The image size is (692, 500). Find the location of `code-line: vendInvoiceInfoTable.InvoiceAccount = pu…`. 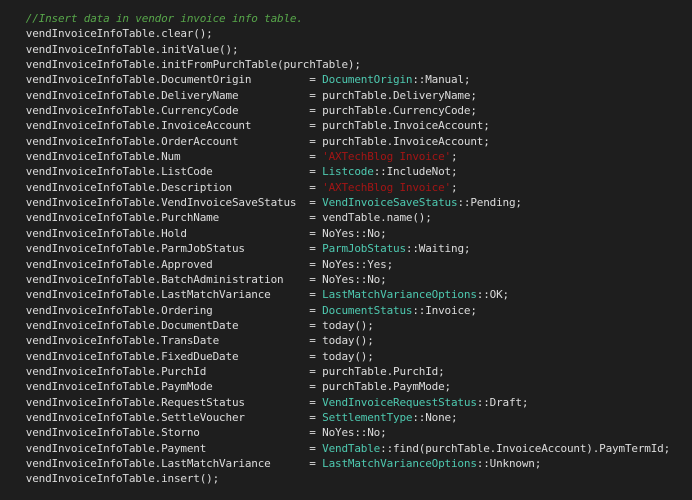

code-line: vendInvoiceInfoTable.InvoiceAccount = pu… is located at coordinates (335, 125).